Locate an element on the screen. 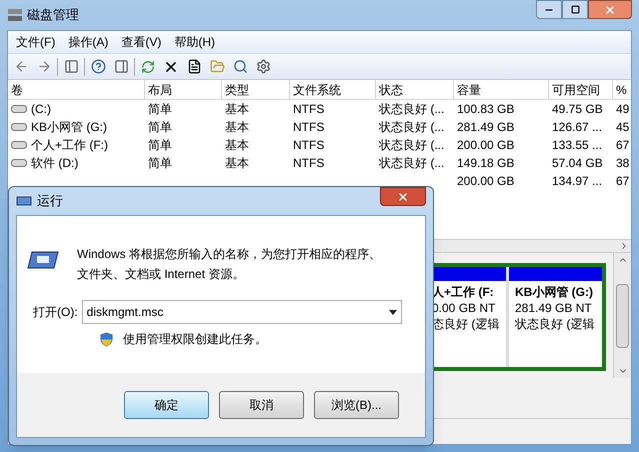  refresh-icon is located at coordinates (148, 67).